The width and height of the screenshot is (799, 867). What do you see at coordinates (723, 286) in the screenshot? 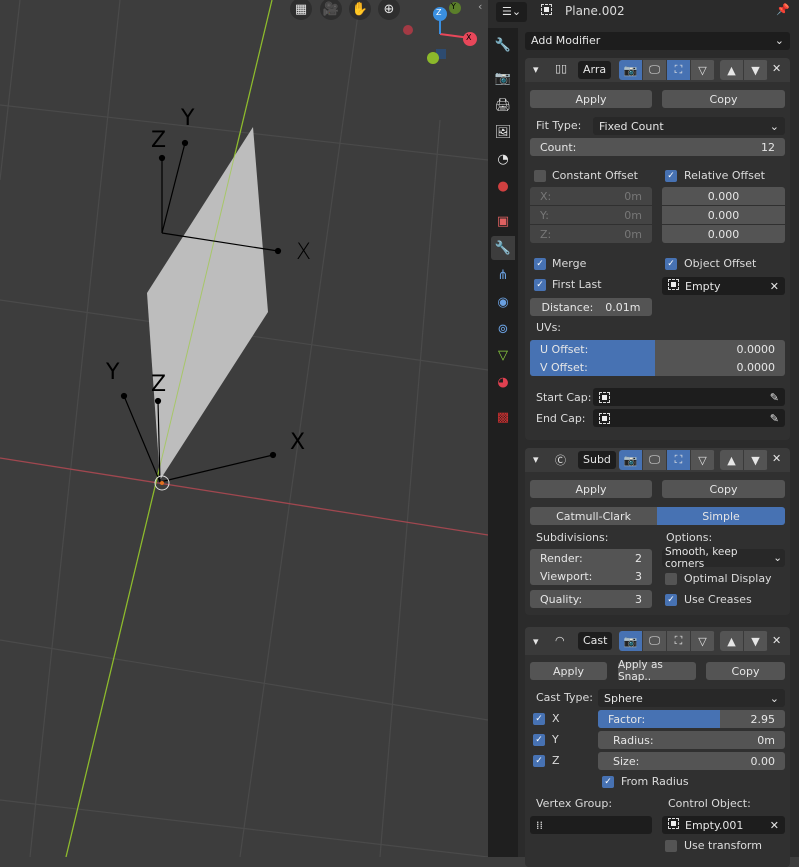
I see `offset-object-field: Empty ✕` at bounding box center [723, 286].